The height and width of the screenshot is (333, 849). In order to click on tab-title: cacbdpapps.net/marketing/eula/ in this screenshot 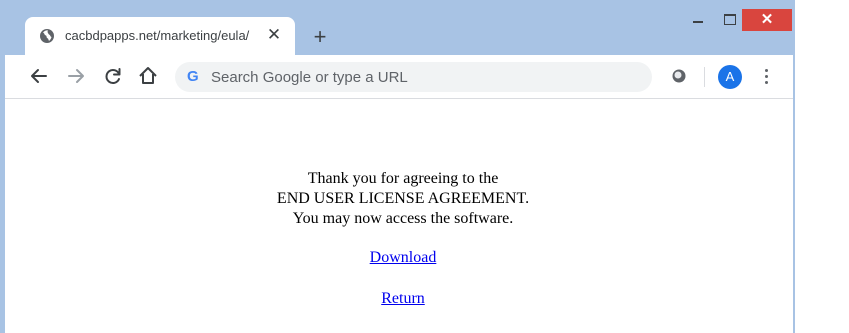, I will do `click(157, 35)`.